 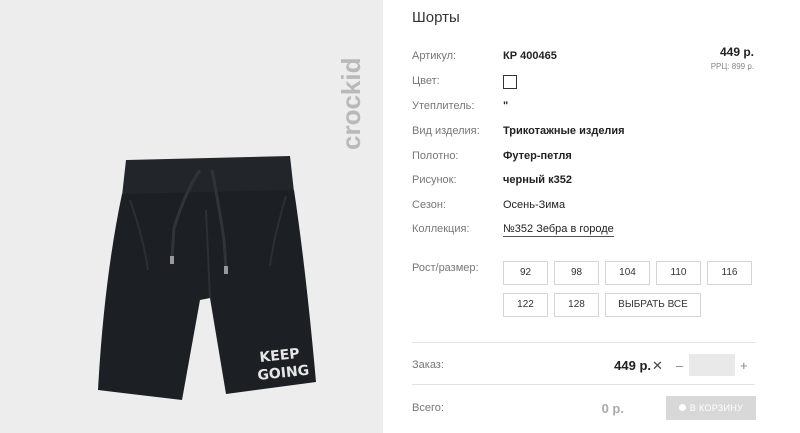 I want to click on detail-label-color: Цвет:, so click(x=426, y=81).